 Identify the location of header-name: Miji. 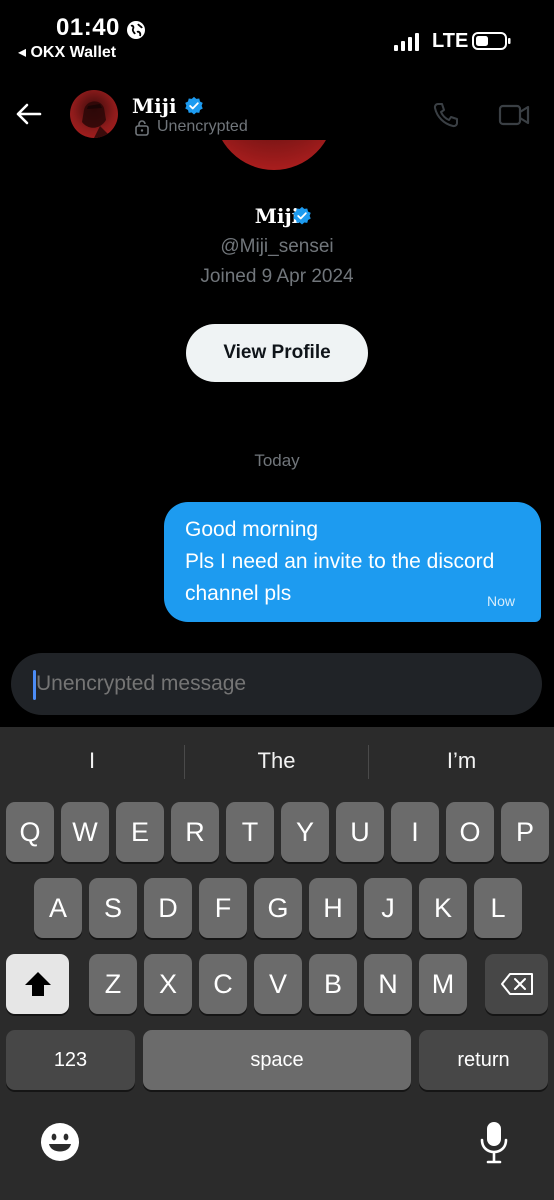
(154, 106).